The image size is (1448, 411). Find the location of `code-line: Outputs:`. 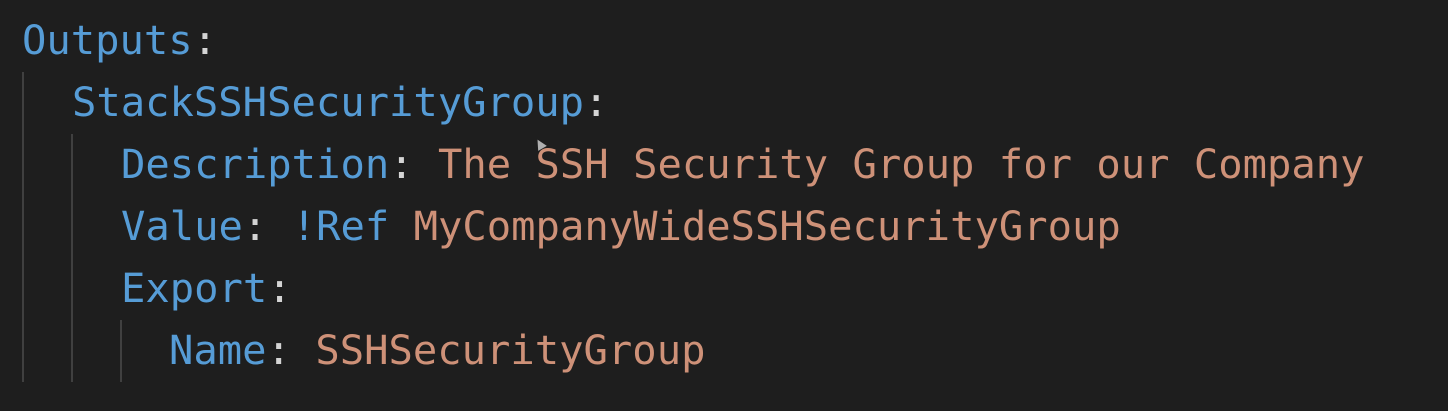

code-line: Outputs: is located at coordinates (108, 40).